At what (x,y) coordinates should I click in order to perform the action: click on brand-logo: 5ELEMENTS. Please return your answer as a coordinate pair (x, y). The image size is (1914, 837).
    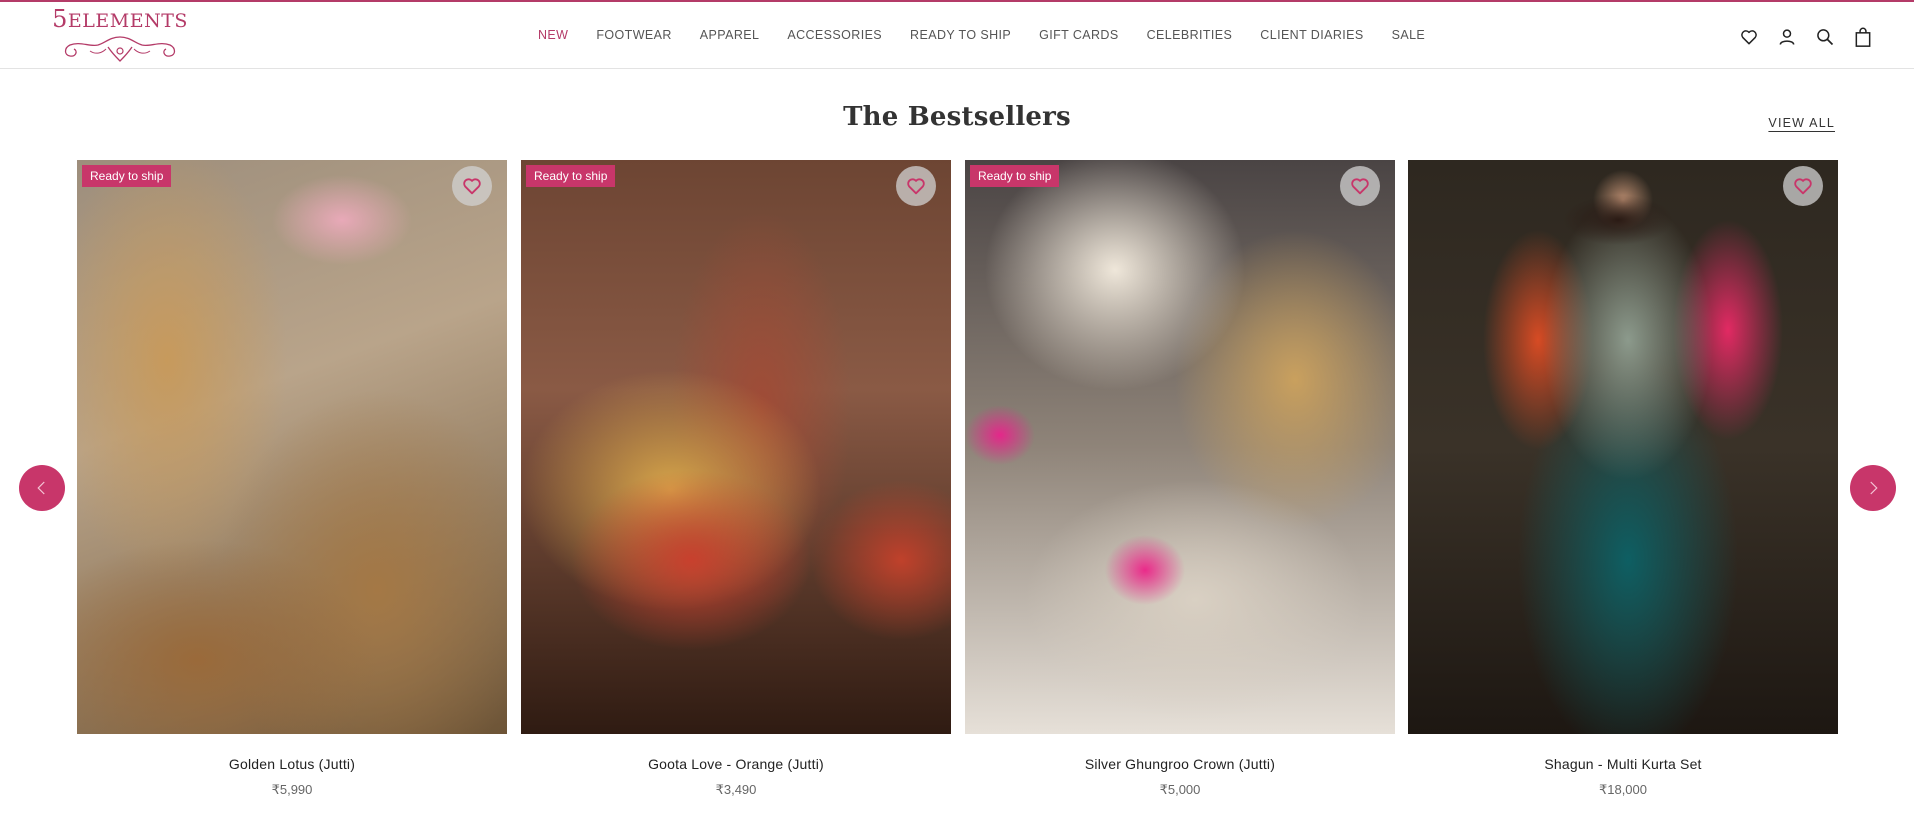
    Looking at the image, I should click on (120, 34).